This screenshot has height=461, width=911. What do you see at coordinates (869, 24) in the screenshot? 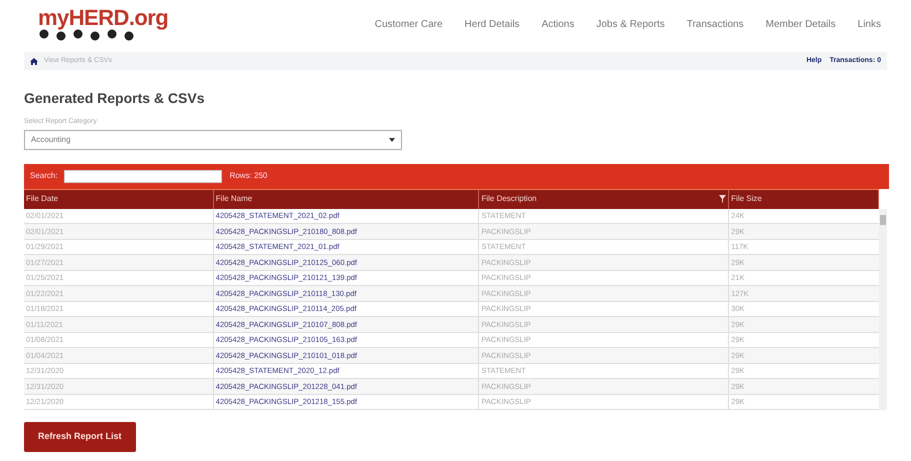
I see `nav-link: Links` at bounding box center [869, 24].